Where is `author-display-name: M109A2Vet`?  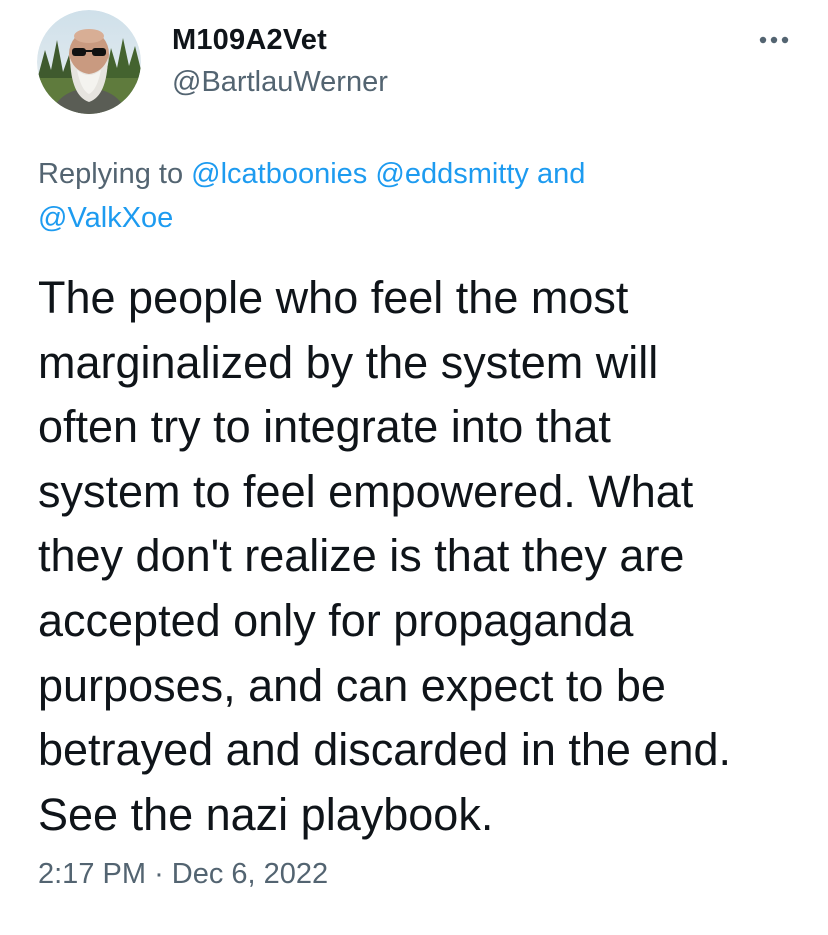
author-display-name: M109A2Vet is located at coordinates (249, 40).